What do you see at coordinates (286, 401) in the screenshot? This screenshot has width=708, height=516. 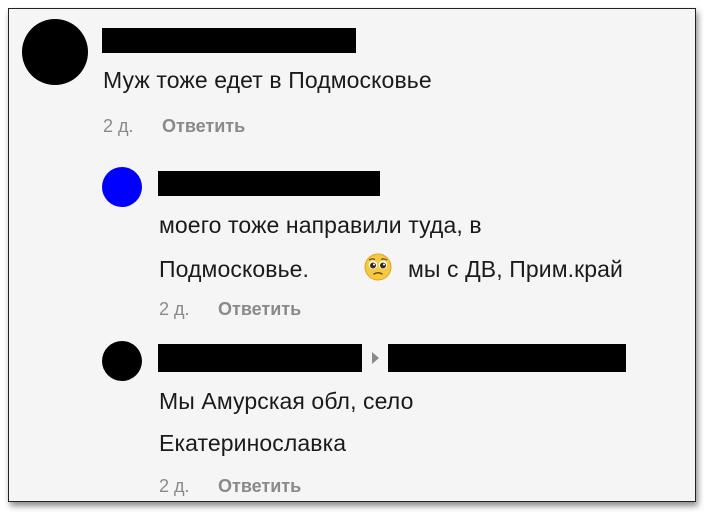 I see `comment-text: Мы Амурская обл, село` at bounding box center [286, 401].